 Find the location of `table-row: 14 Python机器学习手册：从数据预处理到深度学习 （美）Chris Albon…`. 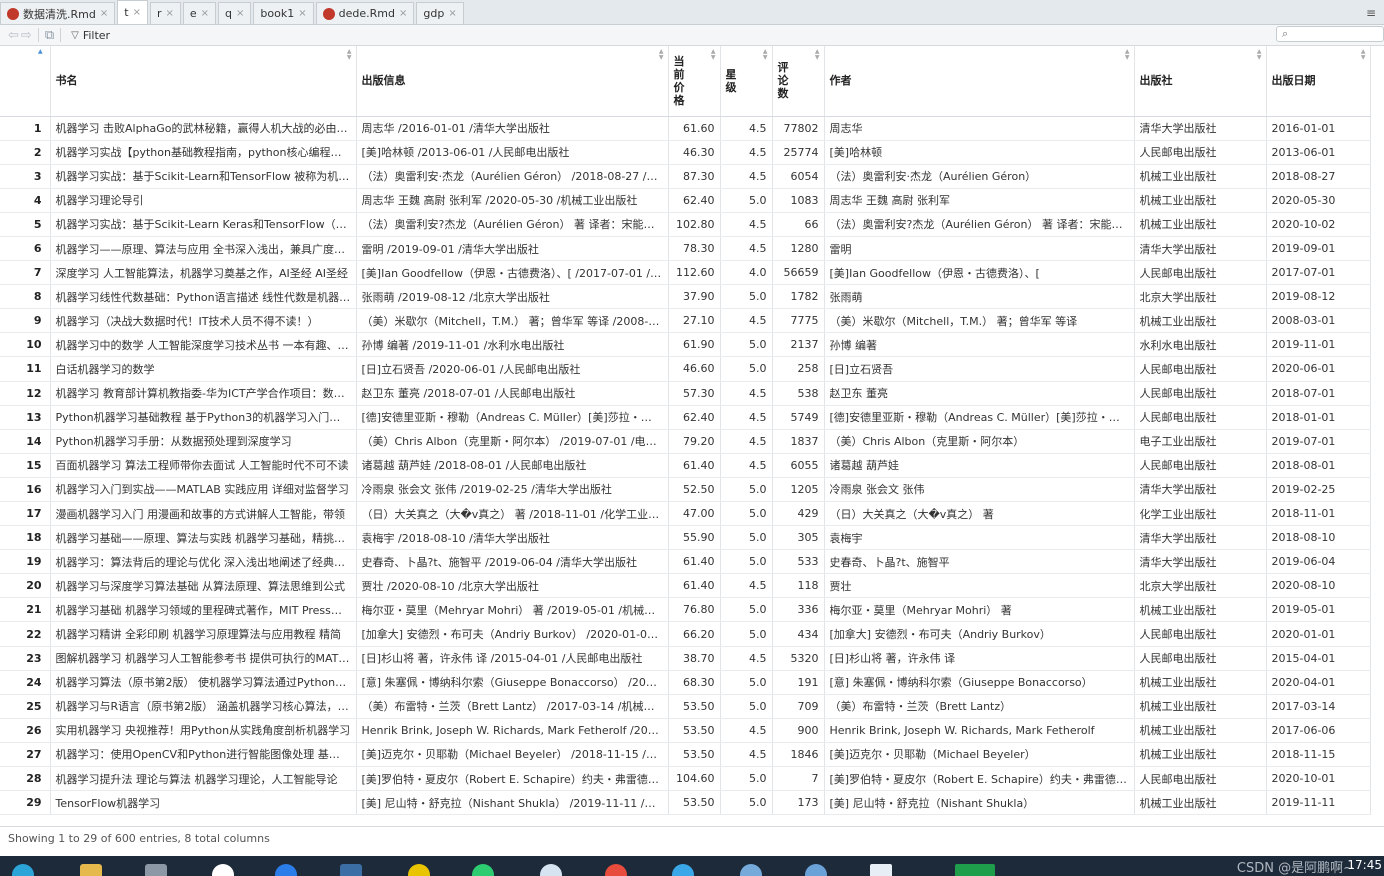

table-row: 14 Python机器学习手册：从数据预处理到深度学习 （美）Chris Albon… is located at coordinates (685, 441).